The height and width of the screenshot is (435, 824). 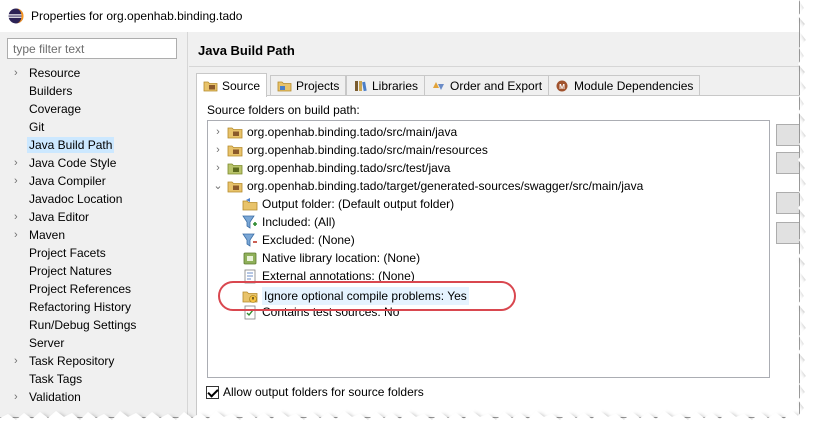 I want to click on sidebar-item: Project References, so click(x=97, y=289).